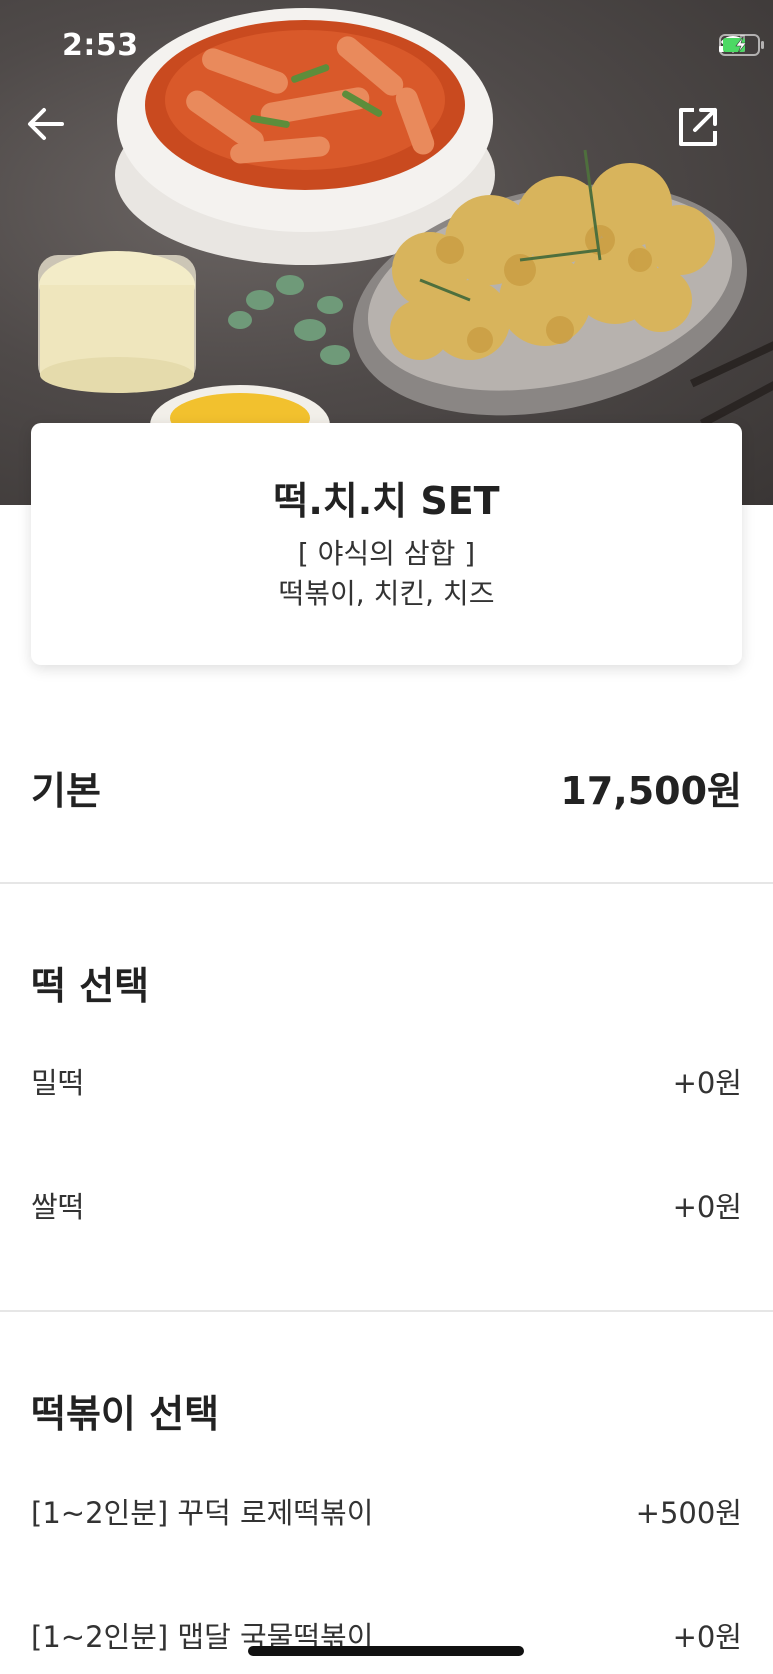 This screenshot has height=1674, width=773. What do you see at coordinates (125, 1414) in the screenshot?
I see `section-title-tteokbokki: 떡볶이 선택` at bounding box center [125, 1414].